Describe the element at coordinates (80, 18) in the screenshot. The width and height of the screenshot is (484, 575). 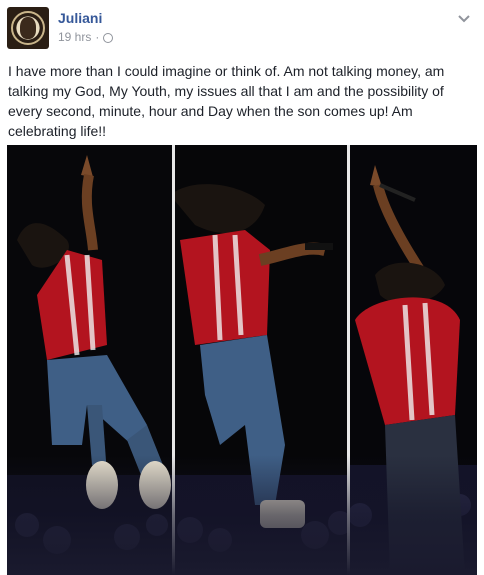
I see `author-name: Juliani` at that location.